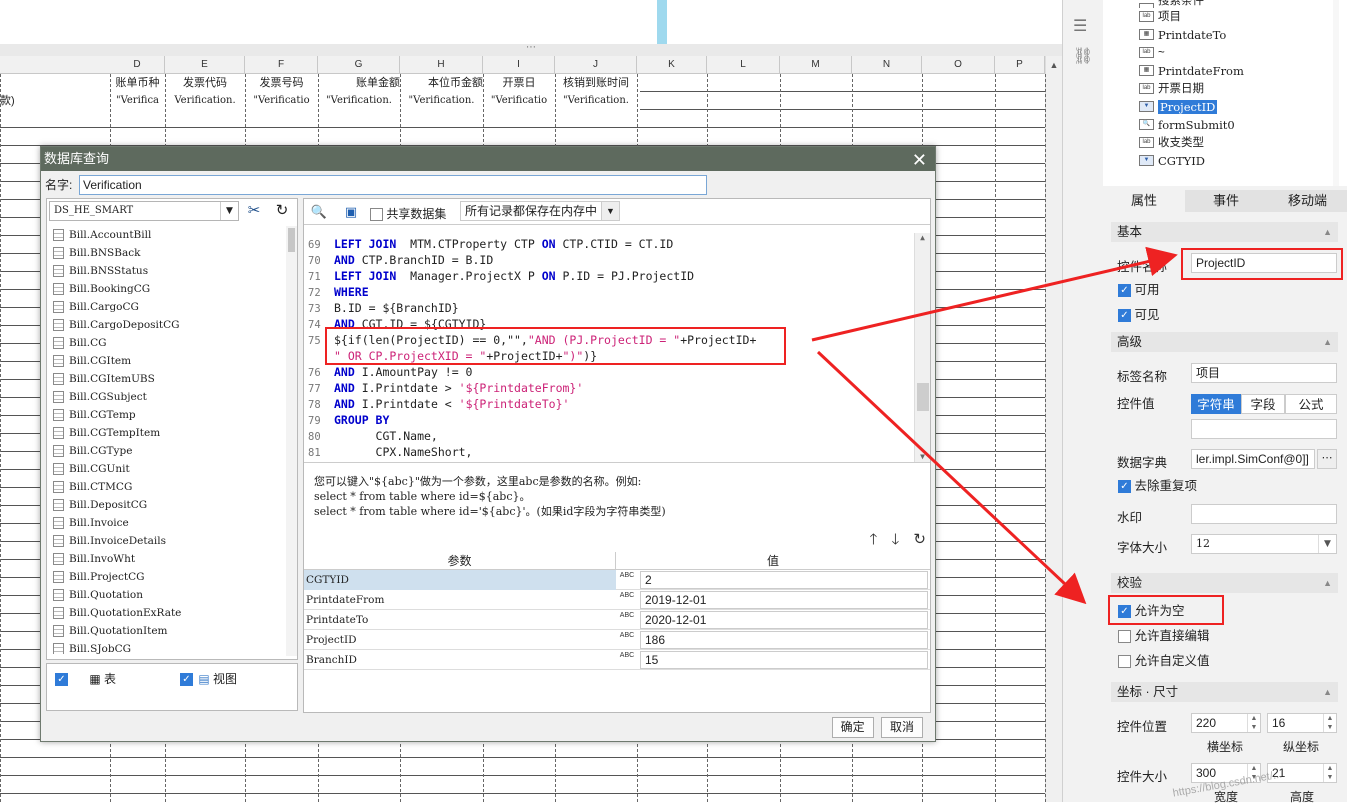  Describe the element at coordinates (994, 294) in the screenshot. I see `arrow-to-widget-name` at that location.